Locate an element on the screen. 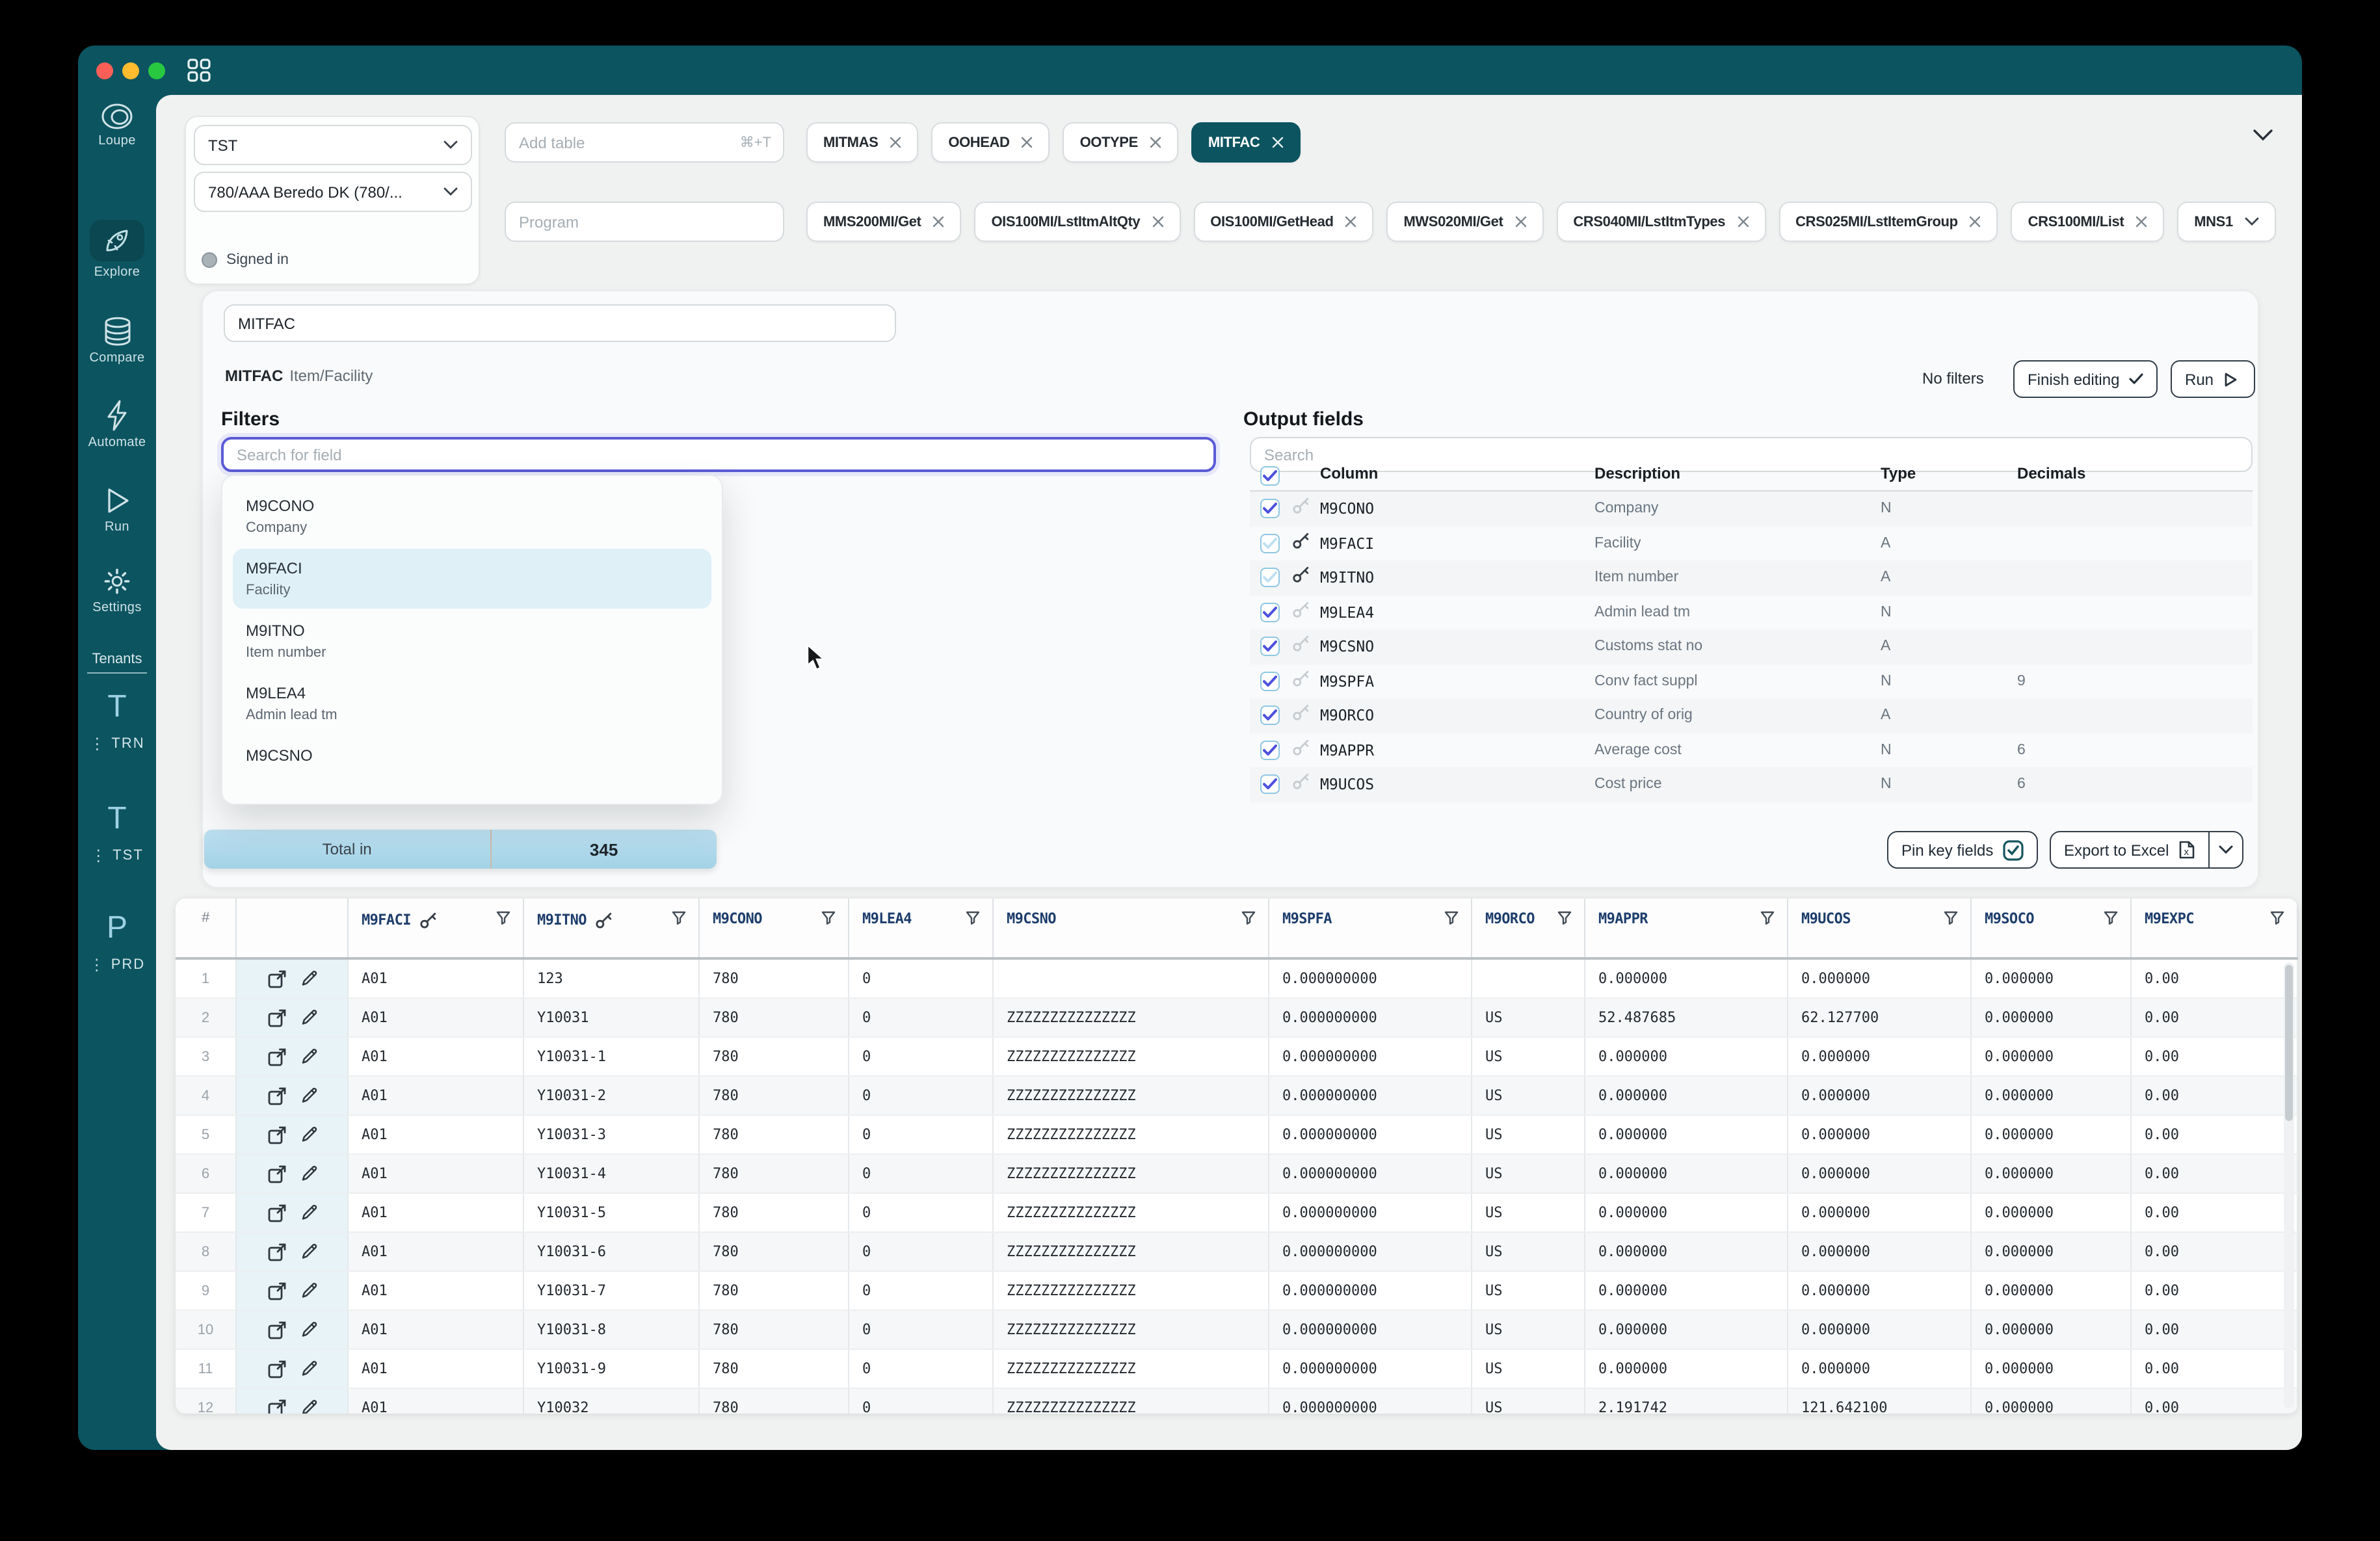  table-chip-mitfac: MITFAC is located at coordinates (1246, 142).